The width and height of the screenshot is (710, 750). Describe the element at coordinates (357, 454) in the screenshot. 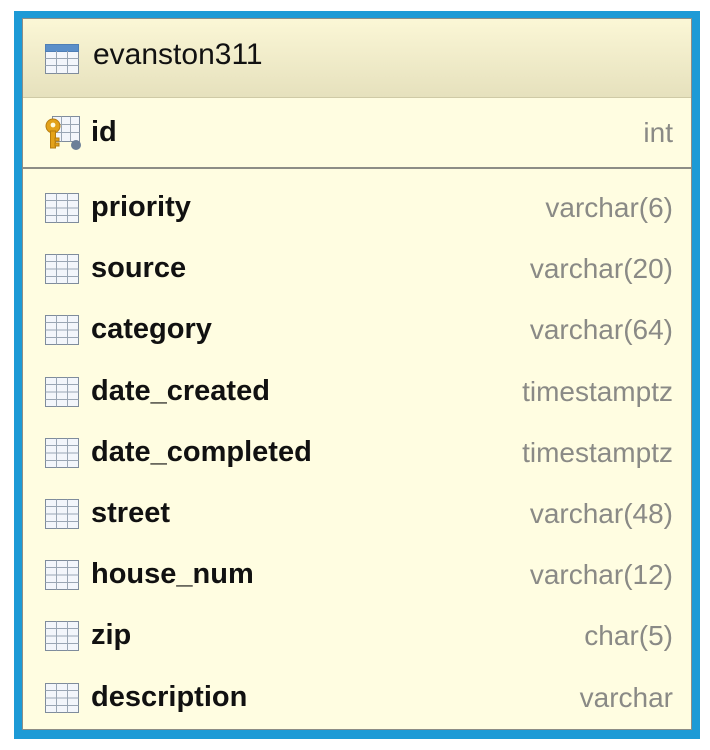

I see `column-row: date_completed timestamptz` at that location.